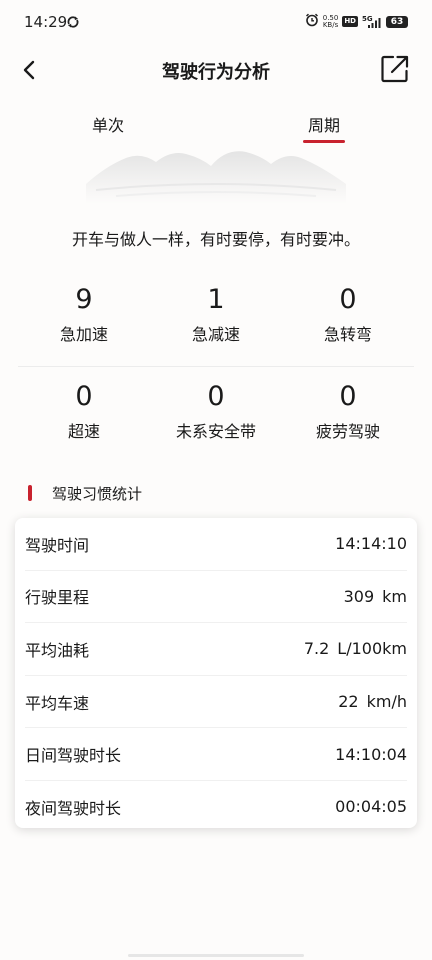 This screenshot has height=960, width=432. I want to click on row-label: 平均油耗, so click(57, 650).